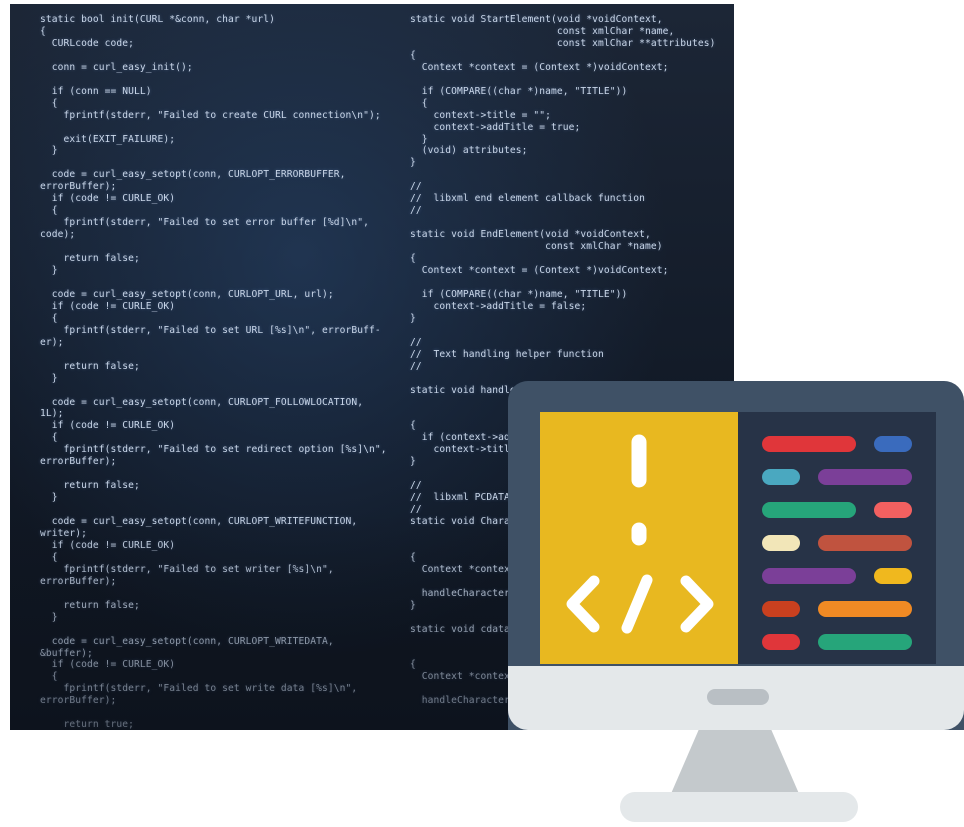  What do you see at coordinates (739, 807) in the screenshot?
I see `monitor-stand-base` at bounding box center [739, 807].